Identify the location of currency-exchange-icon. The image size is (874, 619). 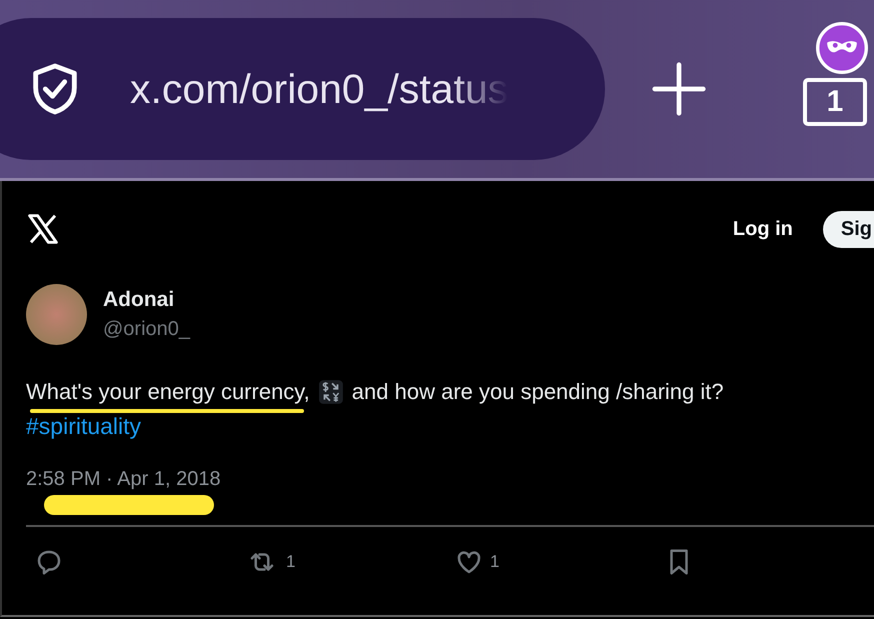
(331, 392).